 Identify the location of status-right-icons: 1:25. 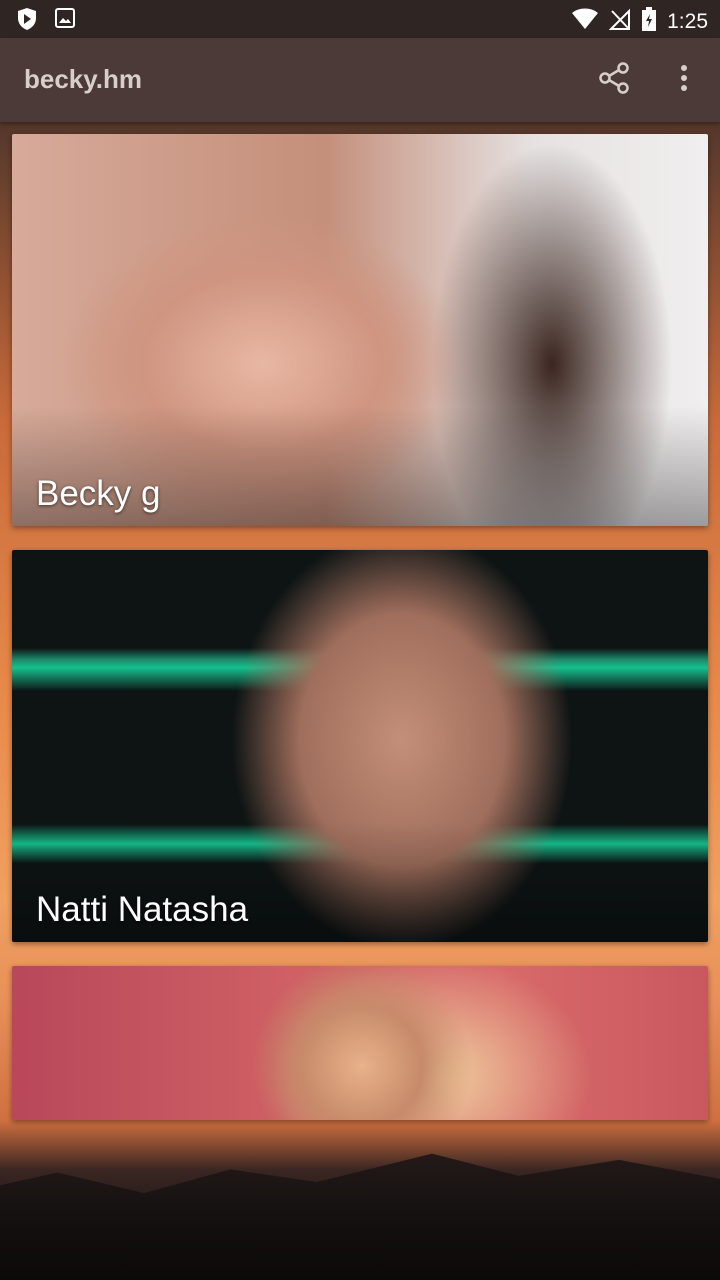
(639, 21).